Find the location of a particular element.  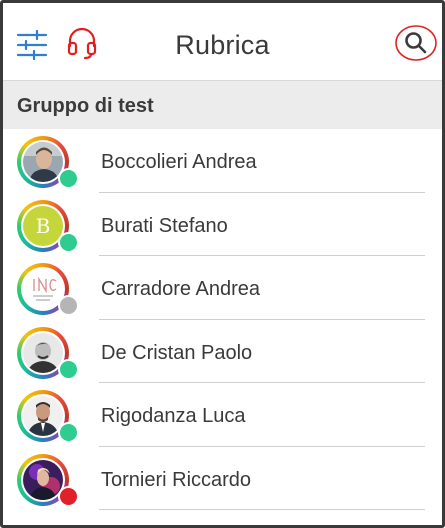

contact-row: Tornieri Riccardo is located at coordinates (222, 478).